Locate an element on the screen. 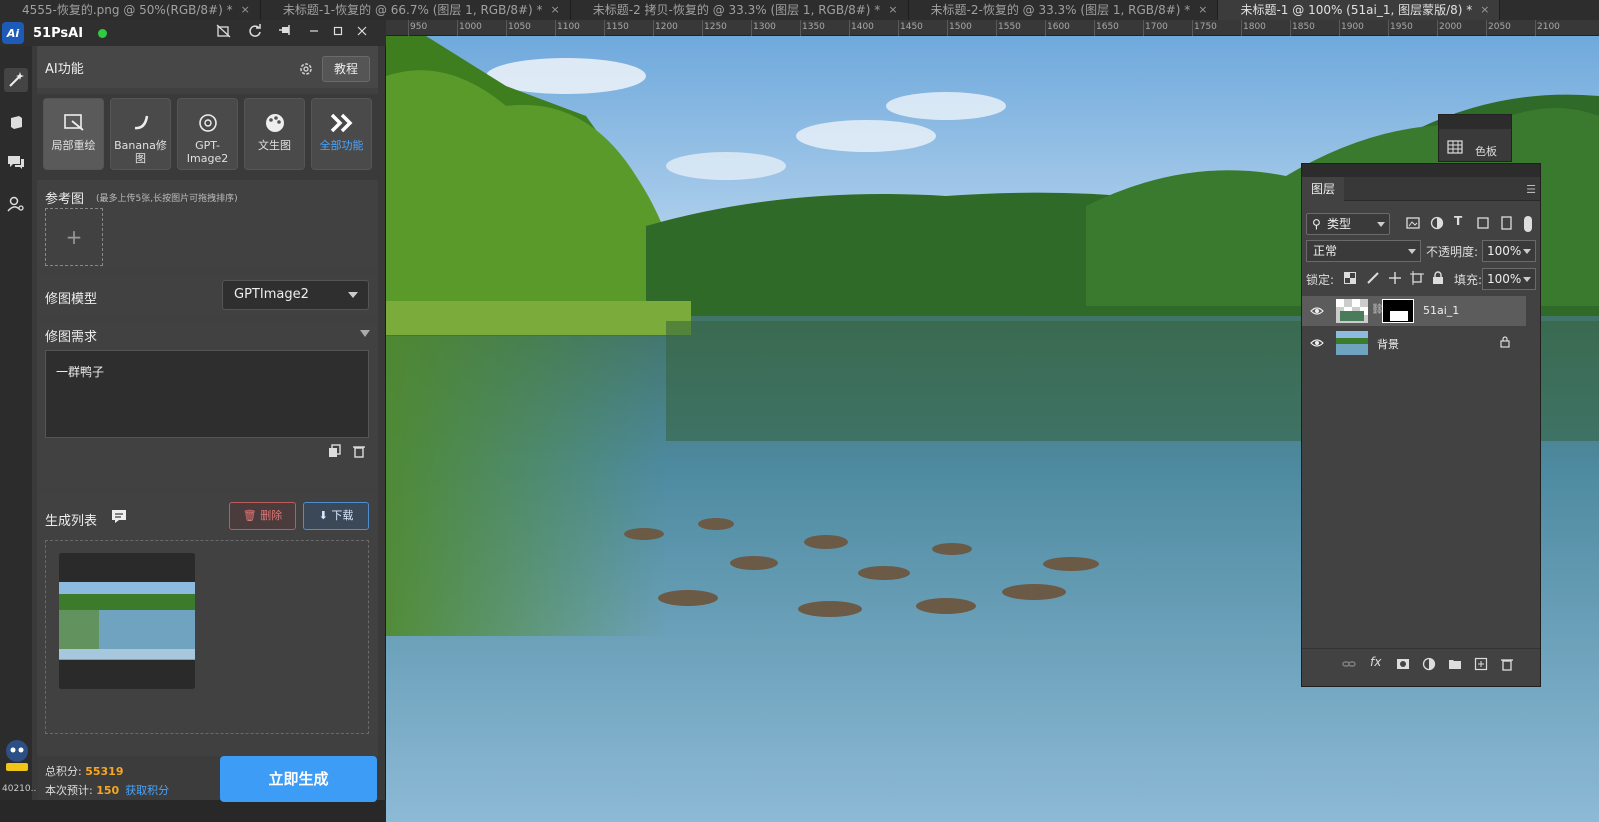  delete-button: 🗑 删除 is located at coordinates (262, 516).